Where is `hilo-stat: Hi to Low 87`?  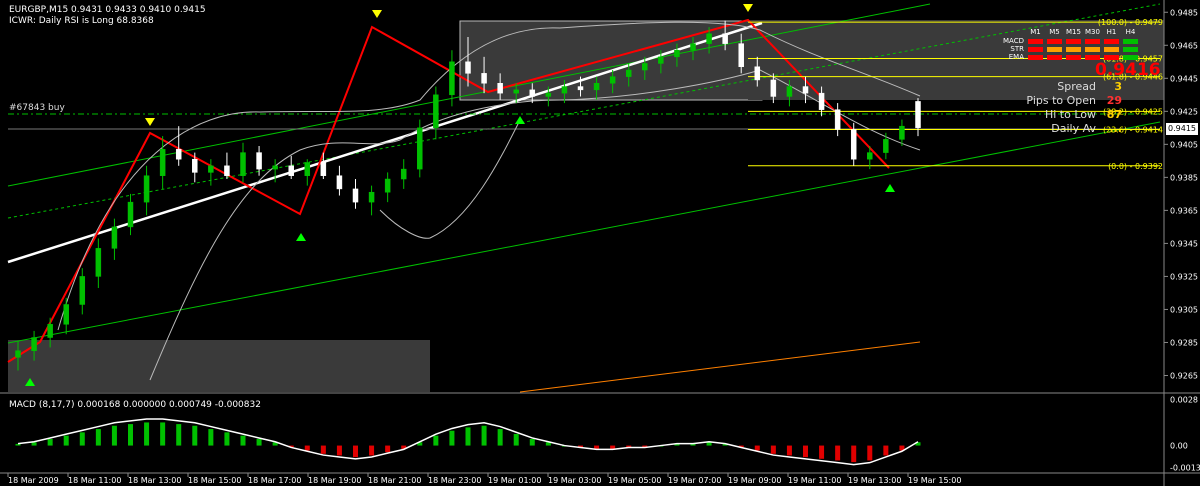 hilo-stat: Hi to Low 87 is located at coordinates (1083, 114).